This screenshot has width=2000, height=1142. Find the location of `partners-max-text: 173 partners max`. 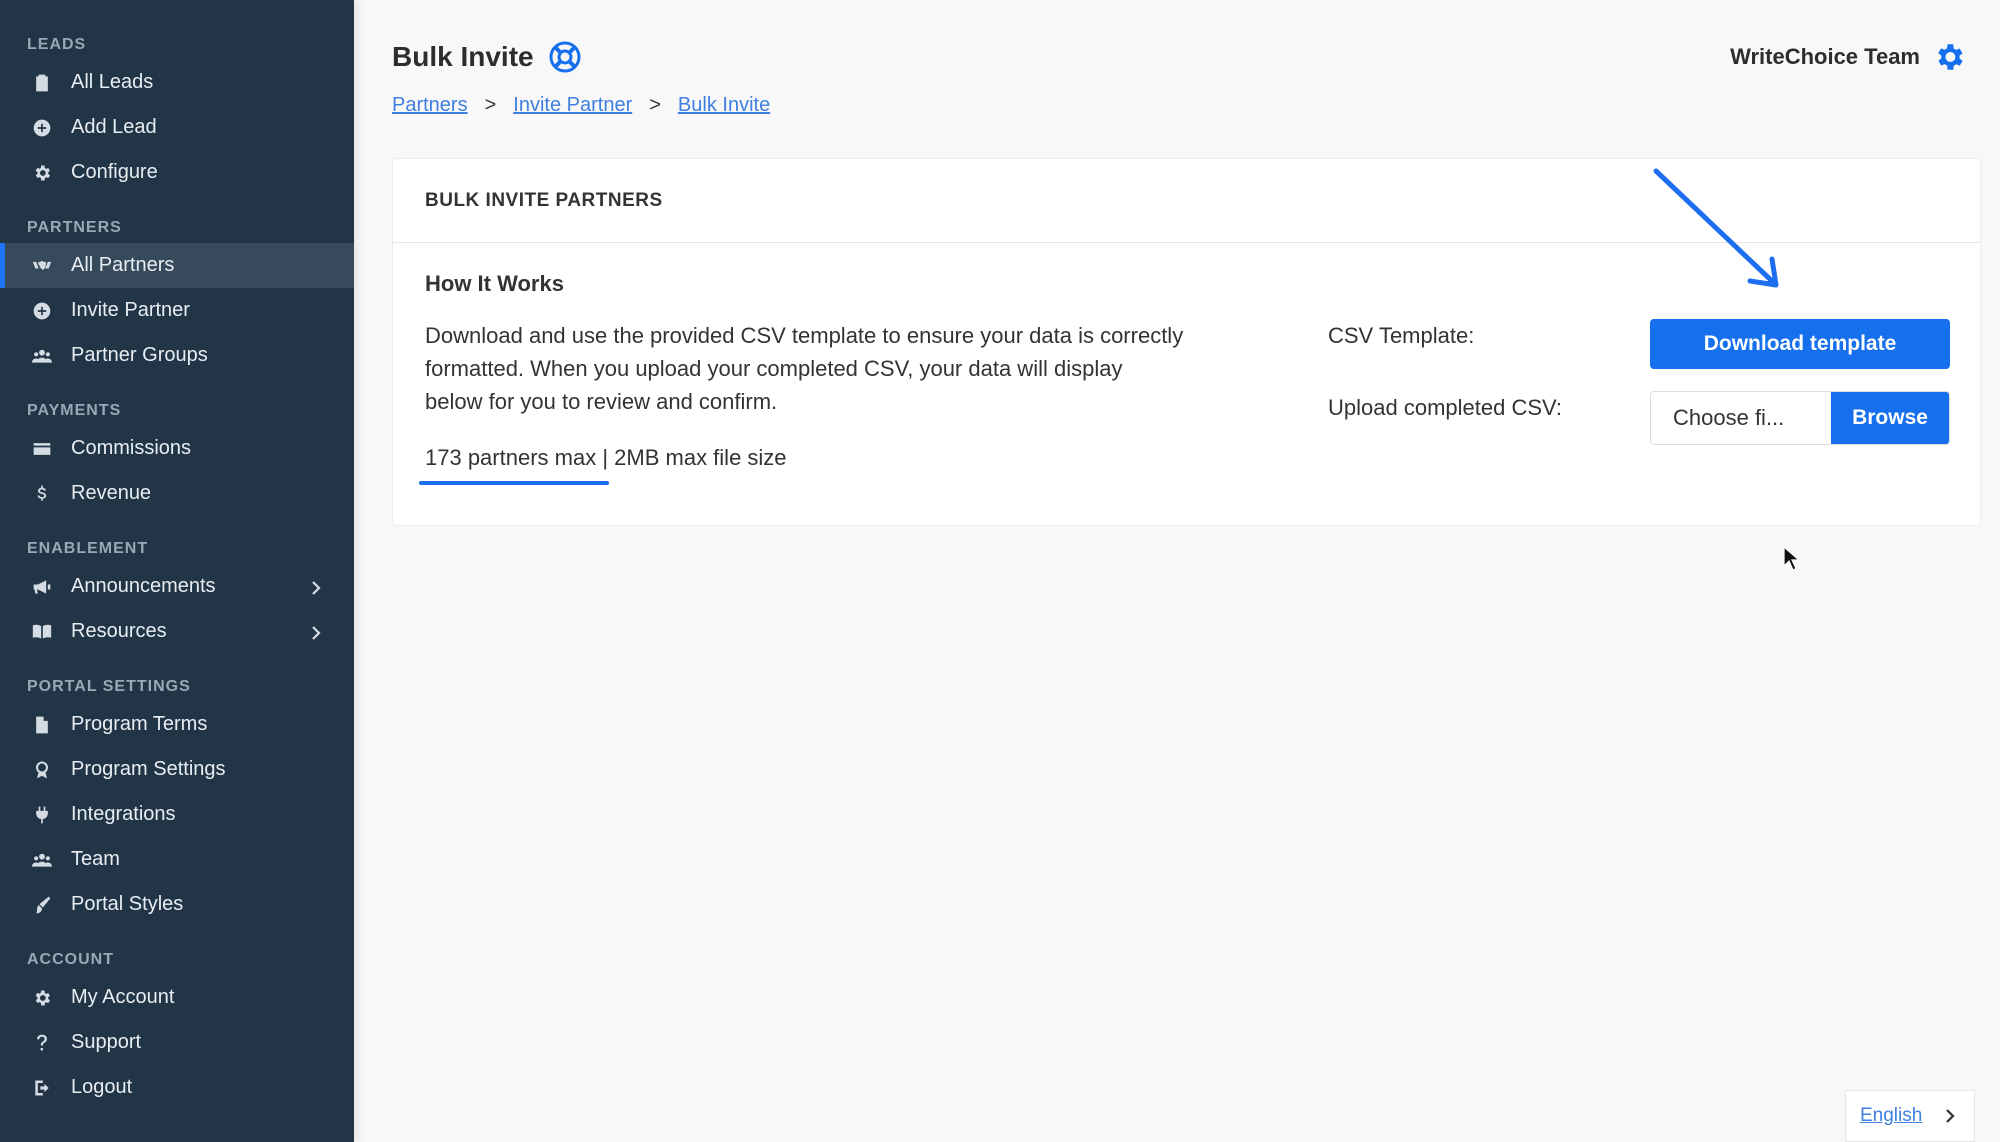

partners-max-text: 173 partners max is located at coordinates (511, 457).